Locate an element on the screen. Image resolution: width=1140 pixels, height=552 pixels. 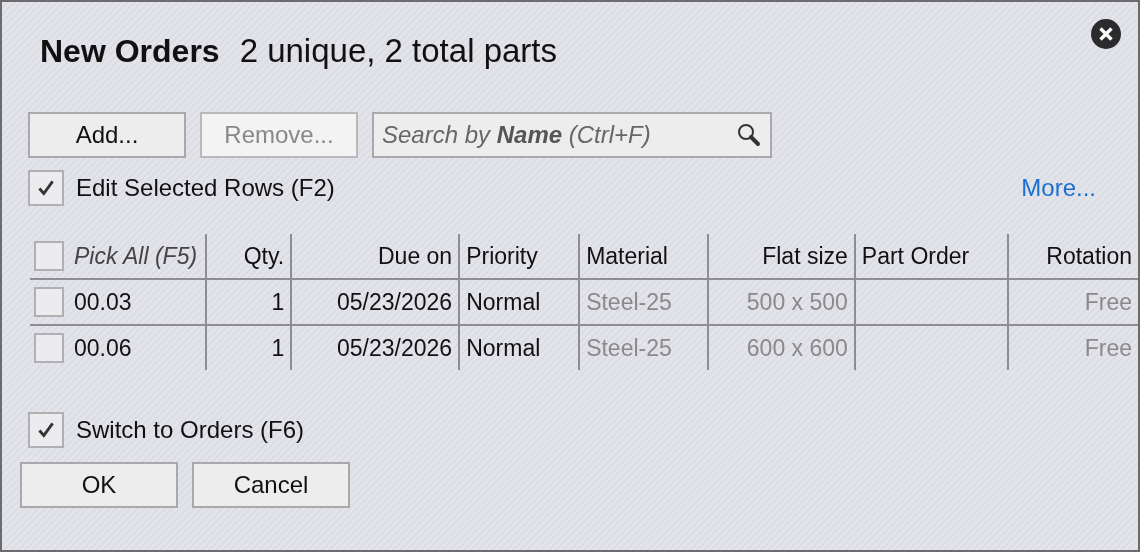
column-header: Qty. is located at coordinates (248, 256).